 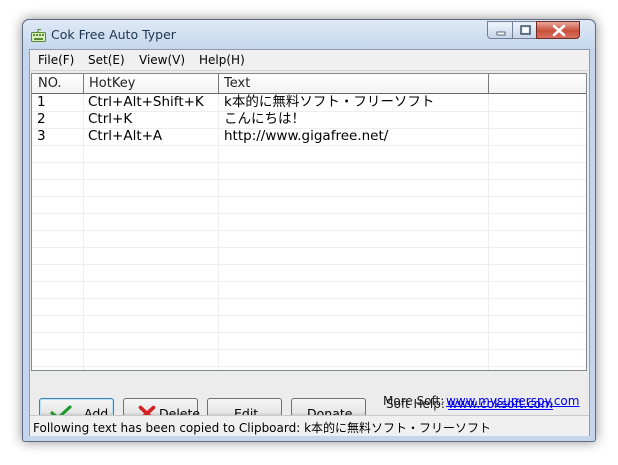 I want to click on cell-no: 1, so click(x=41, y=102).